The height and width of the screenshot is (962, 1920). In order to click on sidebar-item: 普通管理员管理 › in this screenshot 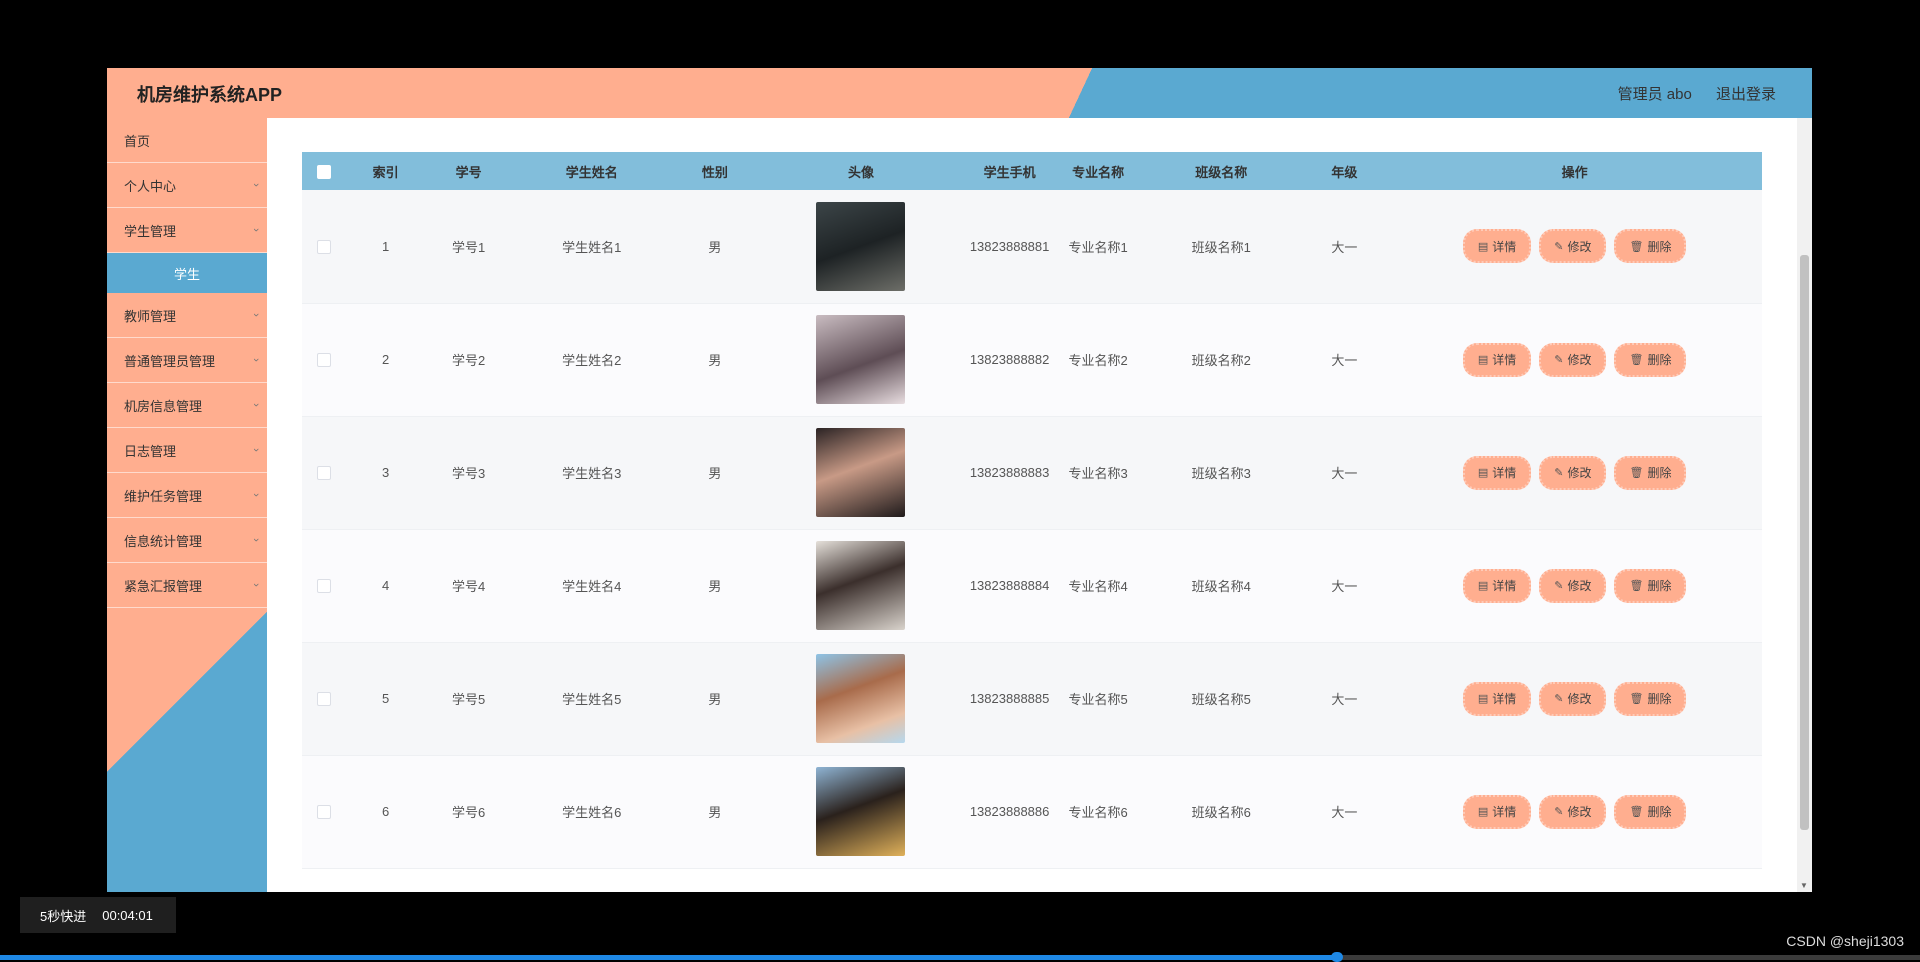, I will do `click(187, 360)`.